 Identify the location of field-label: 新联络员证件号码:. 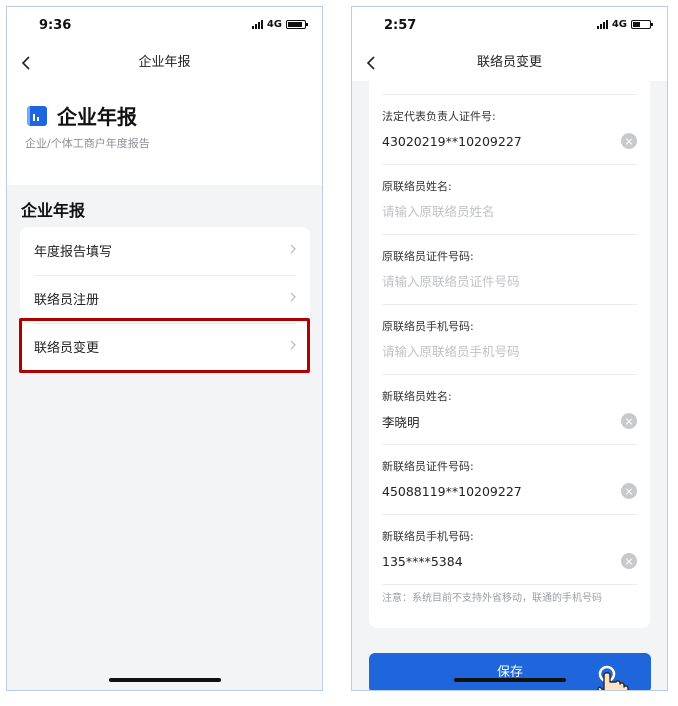
(428, 466).